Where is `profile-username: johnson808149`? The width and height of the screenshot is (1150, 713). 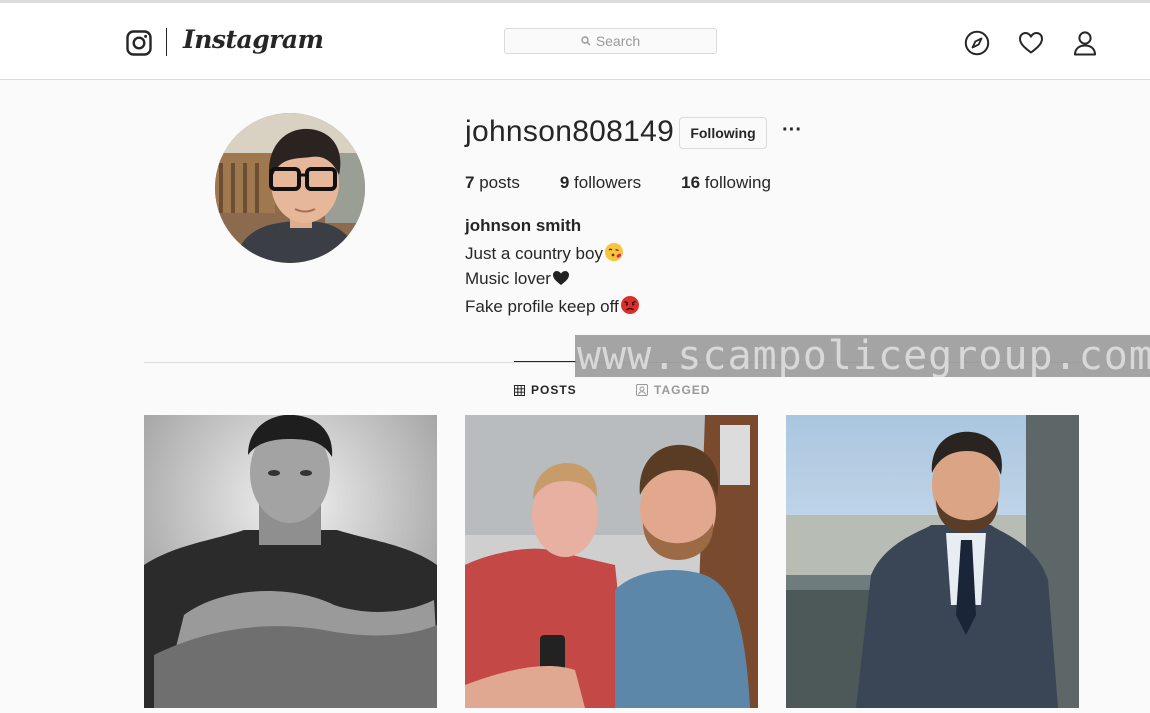 profile-username: johnson808149 is located at coordinates (570, 131).